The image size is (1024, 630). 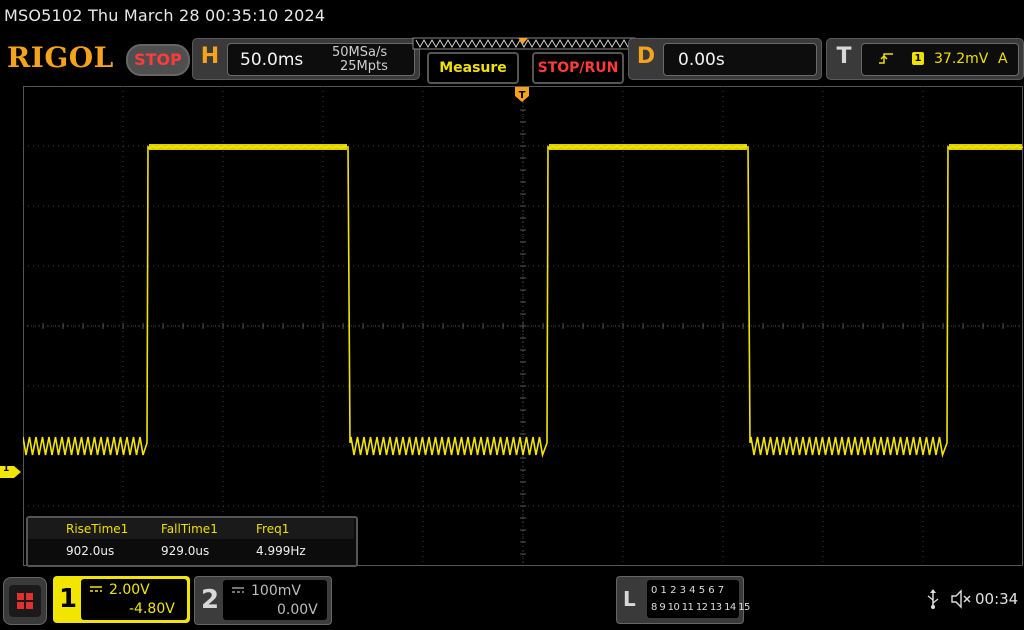 What do you see at coordinates (165, 15) in the screenshot?
I see `device-title: MSO5102 Thu March 28 00:35:10 2024` at bounding box center [165, 15].